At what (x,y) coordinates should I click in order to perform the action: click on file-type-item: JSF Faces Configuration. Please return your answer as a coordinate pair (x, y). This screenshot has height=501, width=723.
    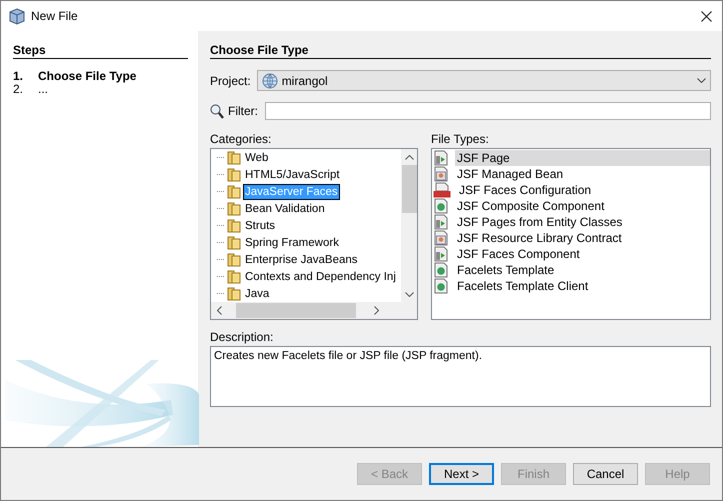
    Looking at the image, I should click on (583, 190).